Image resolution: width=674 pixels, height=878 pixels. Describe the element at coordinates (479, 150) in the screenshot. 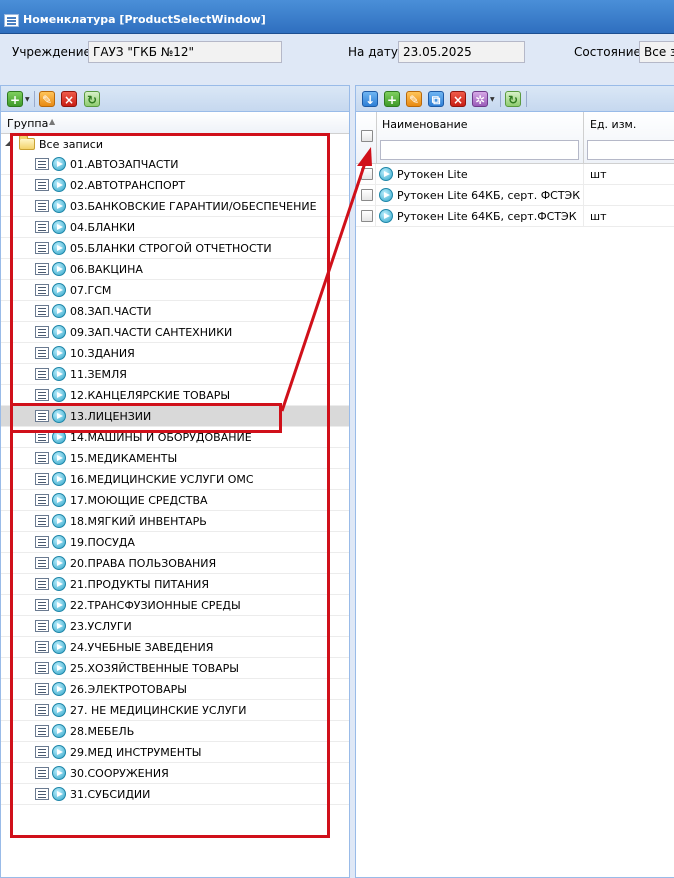

I see `name-filter-input` at that location.